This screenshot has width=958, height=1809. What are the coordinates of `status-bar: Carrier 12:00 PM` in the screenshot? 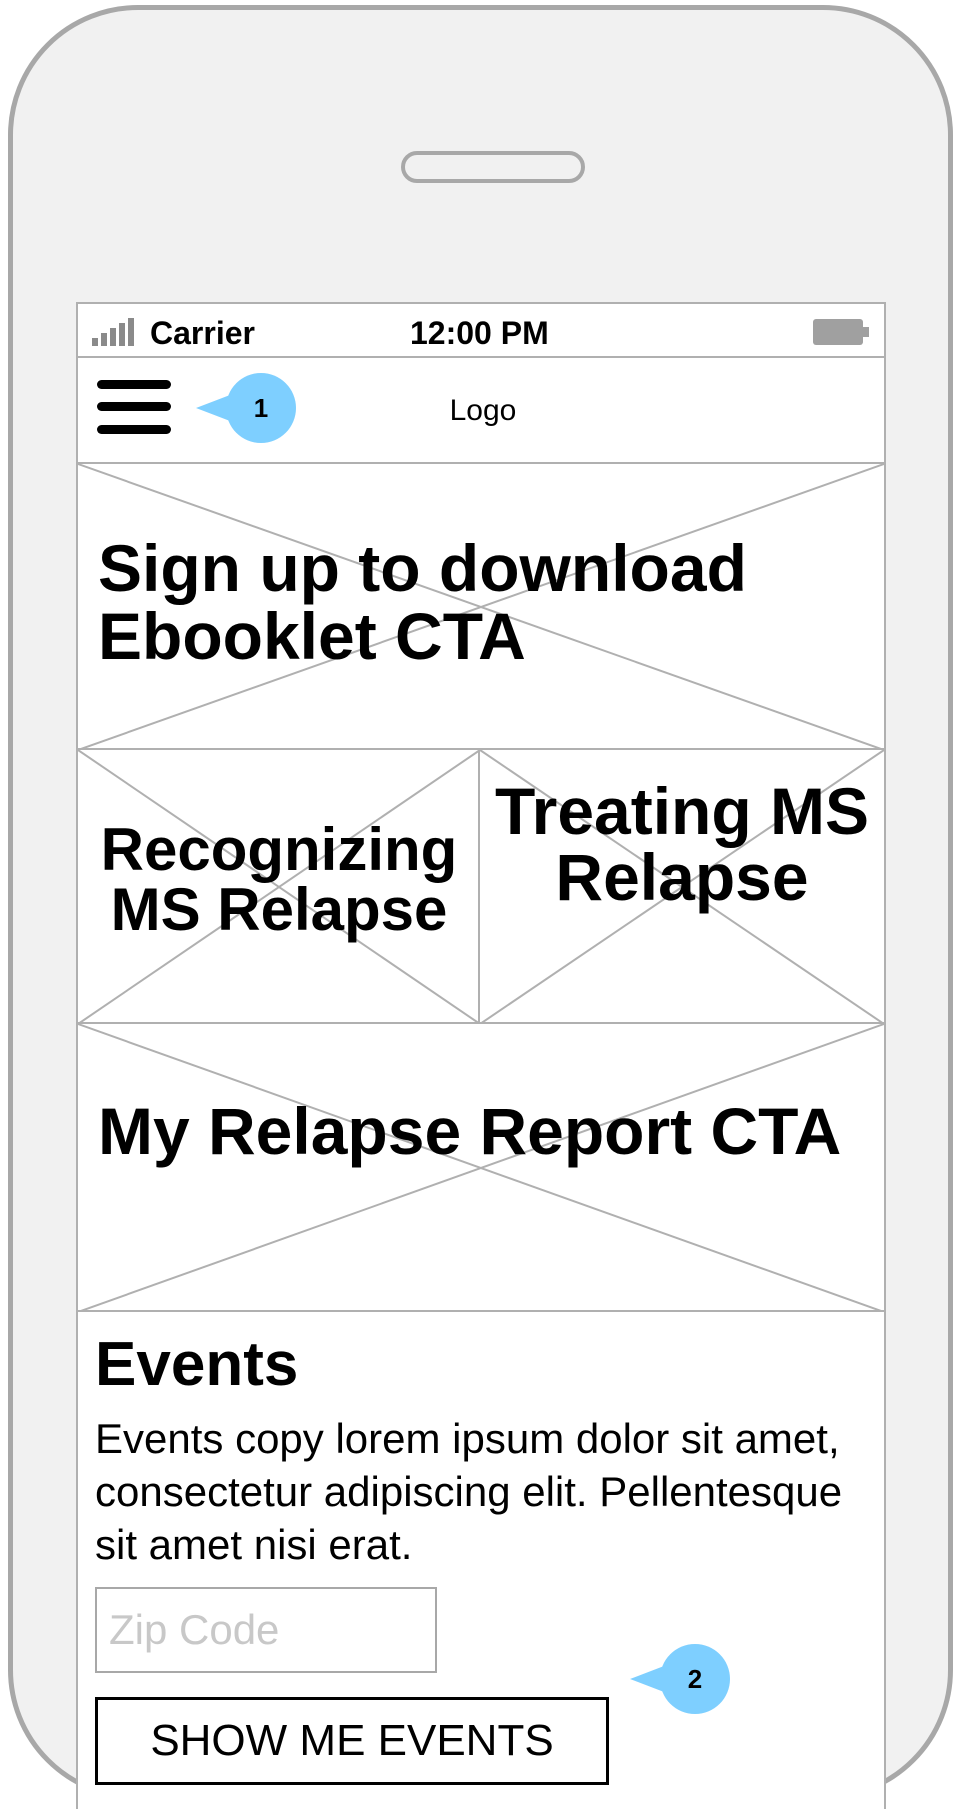 It's located at (481, 331).